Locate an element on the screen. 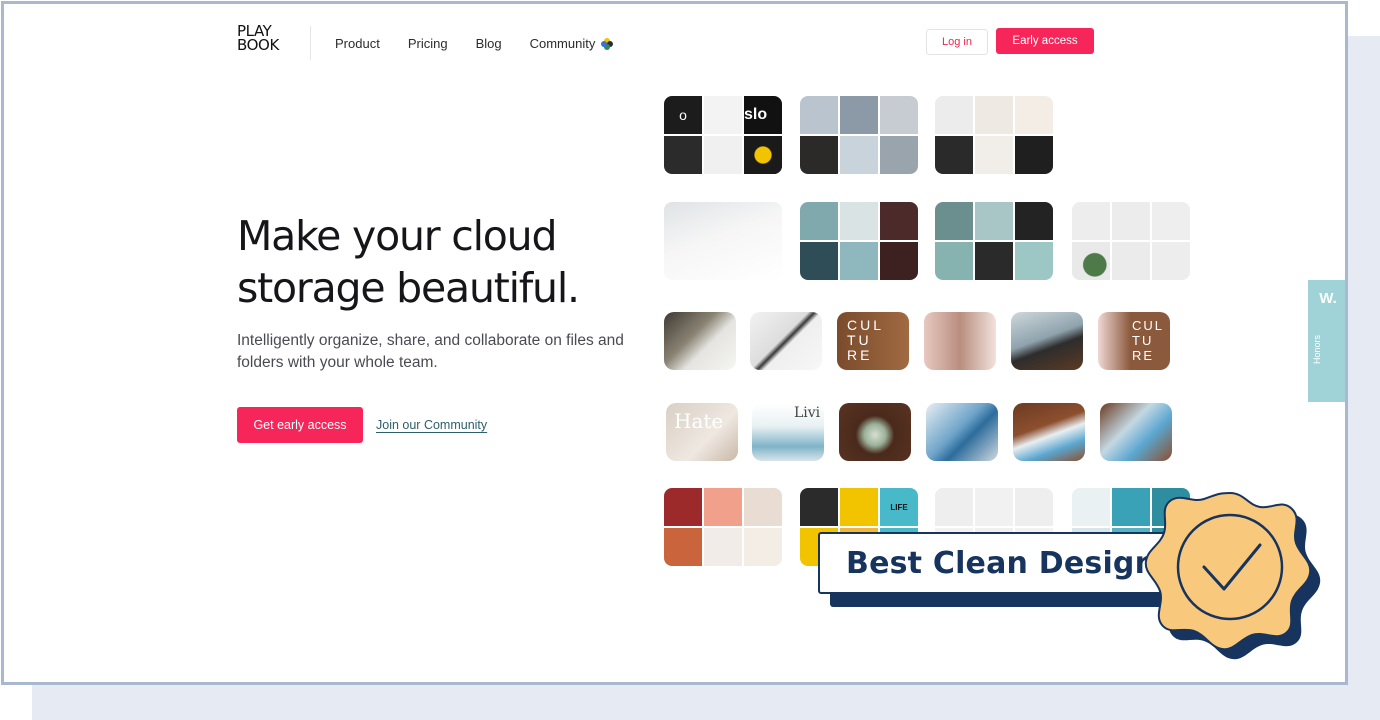 Image resolution: width=1380 pixels, height=720 pixels. file-thumbnail-laptop is located at coordinates (1047, 341).